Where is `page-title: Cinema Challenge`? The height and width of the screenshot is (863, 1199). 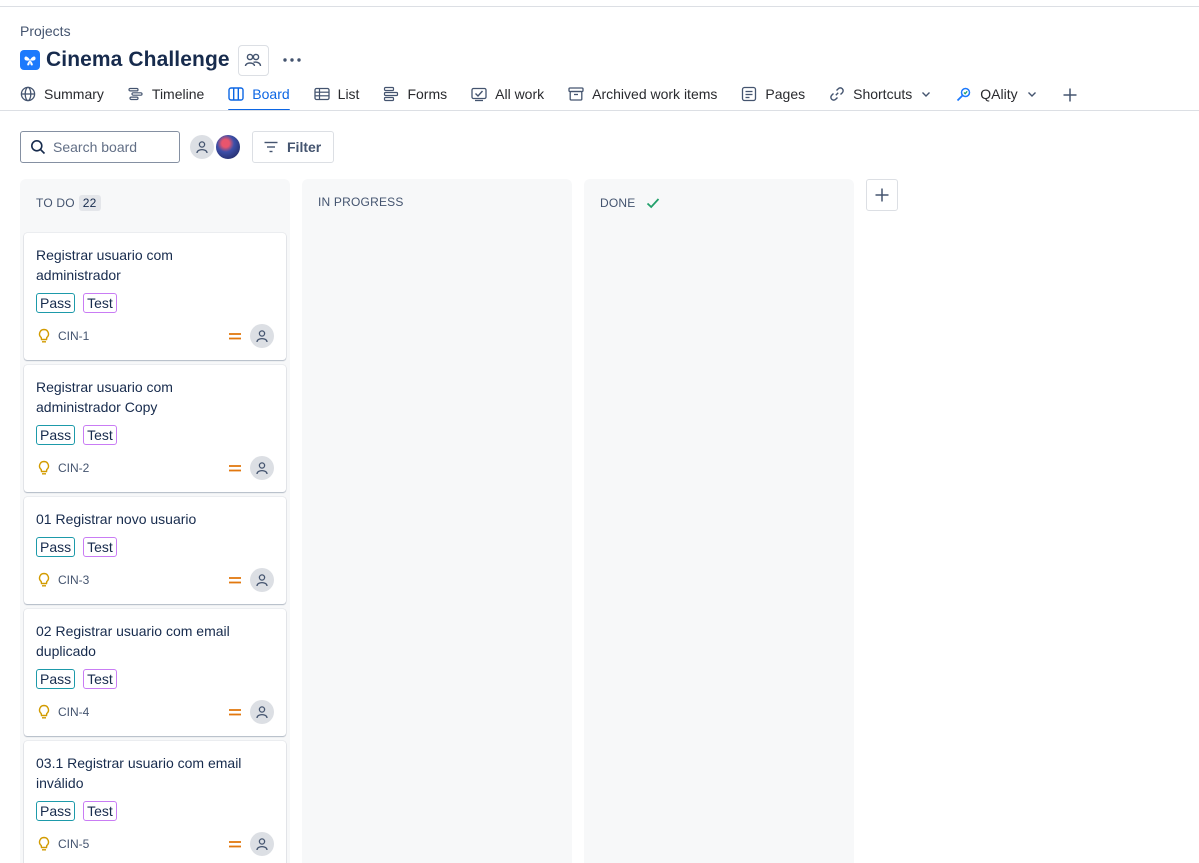 page-title: Cinema Challenge is located at coordinates (138, 59).